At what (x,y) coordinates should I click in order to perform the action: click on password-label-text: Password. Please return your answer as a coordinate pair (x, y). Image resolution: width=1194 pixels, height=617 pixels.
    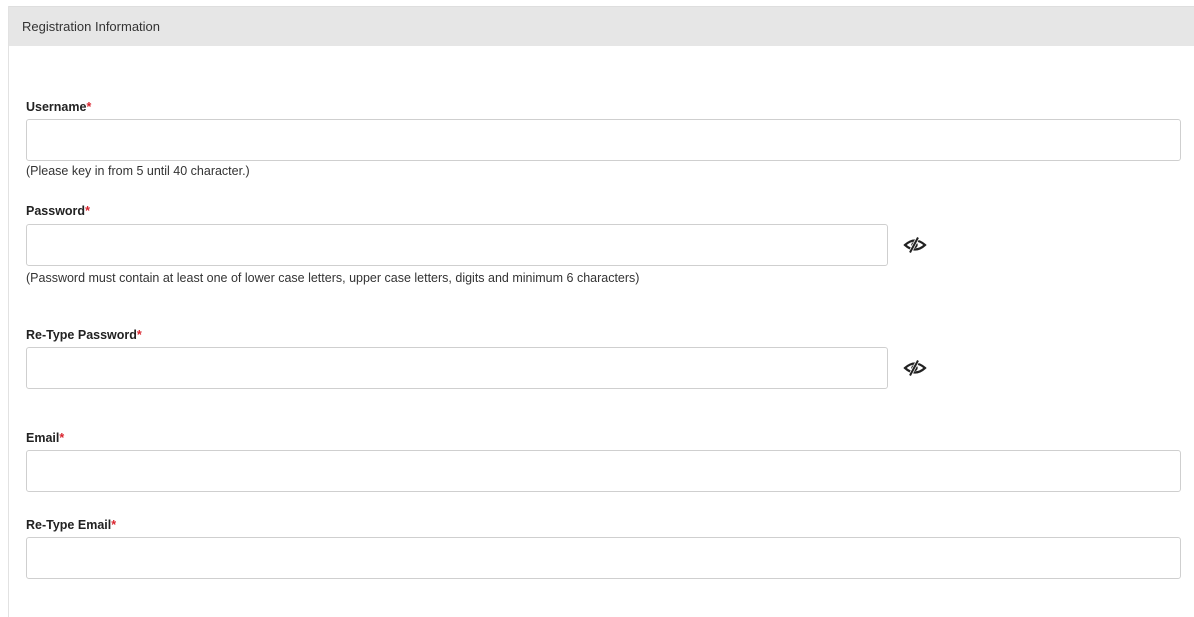
    Looking at the image, I should click on (56, 211).